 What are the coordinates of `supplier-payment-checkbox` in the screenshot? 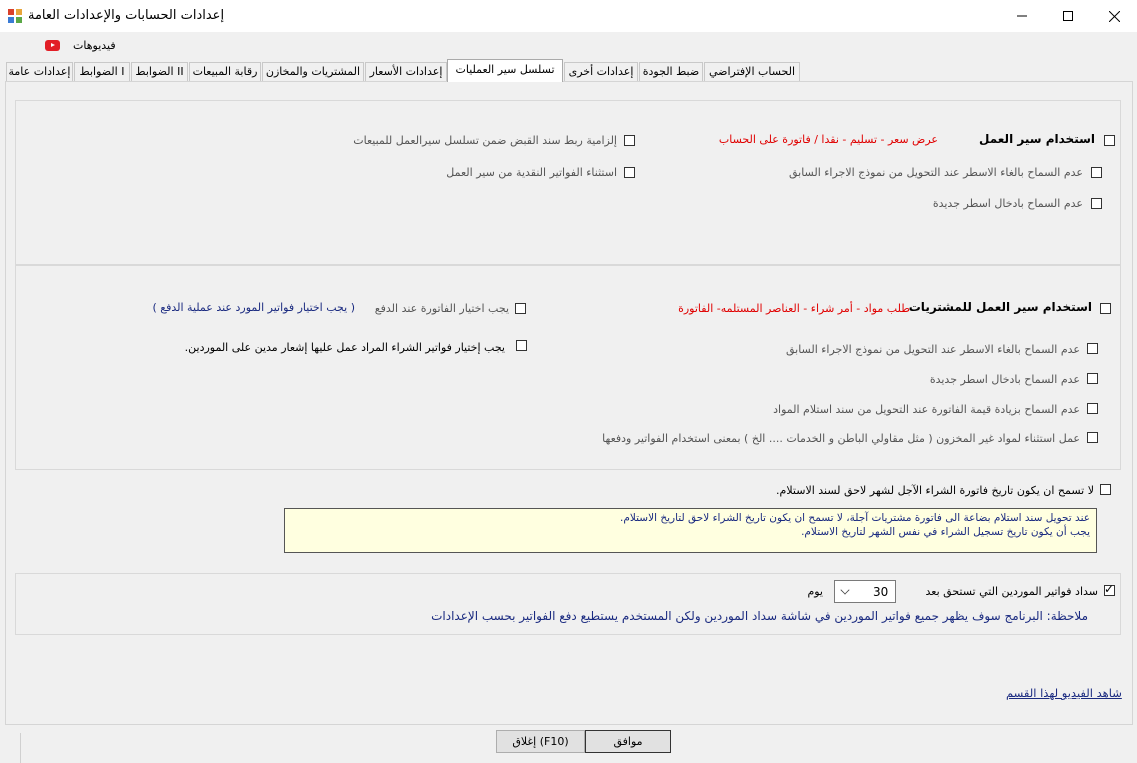 It's located at (1109, 589).